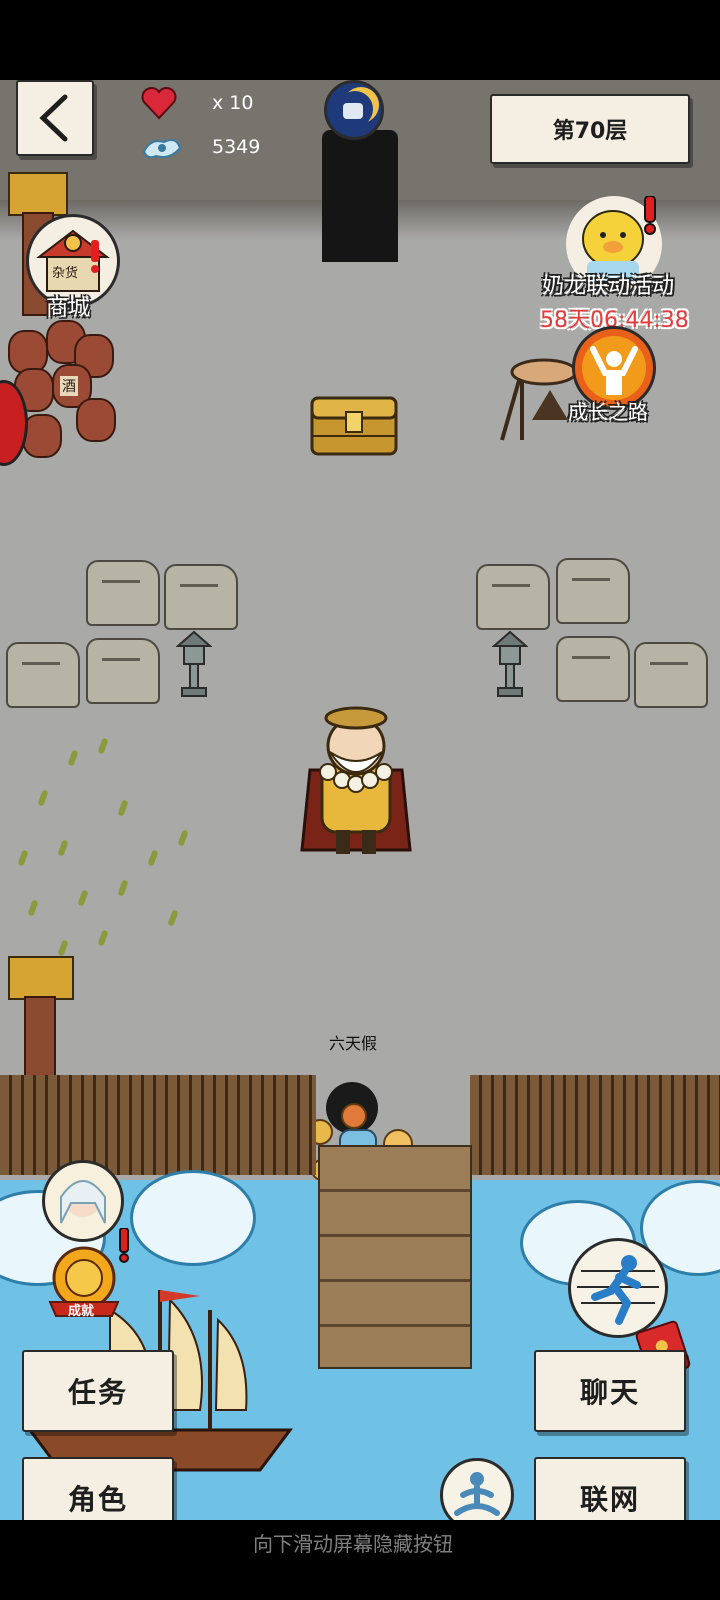 The image size is (720, 1600). Describe the element at coordinates (40, 1038) in the screenshot. I see `stone-pillar-lower` at that location.